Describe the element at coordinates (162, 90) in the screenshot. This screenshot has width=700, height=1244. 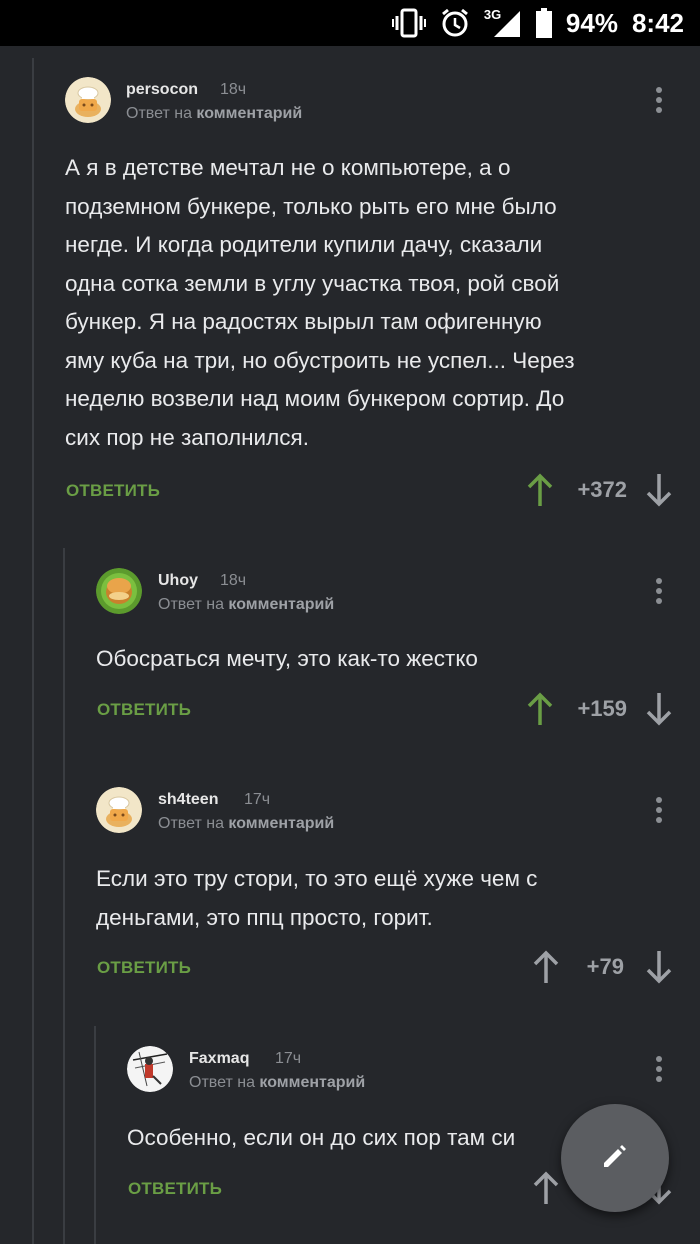
I see `username: persocon` at that location.